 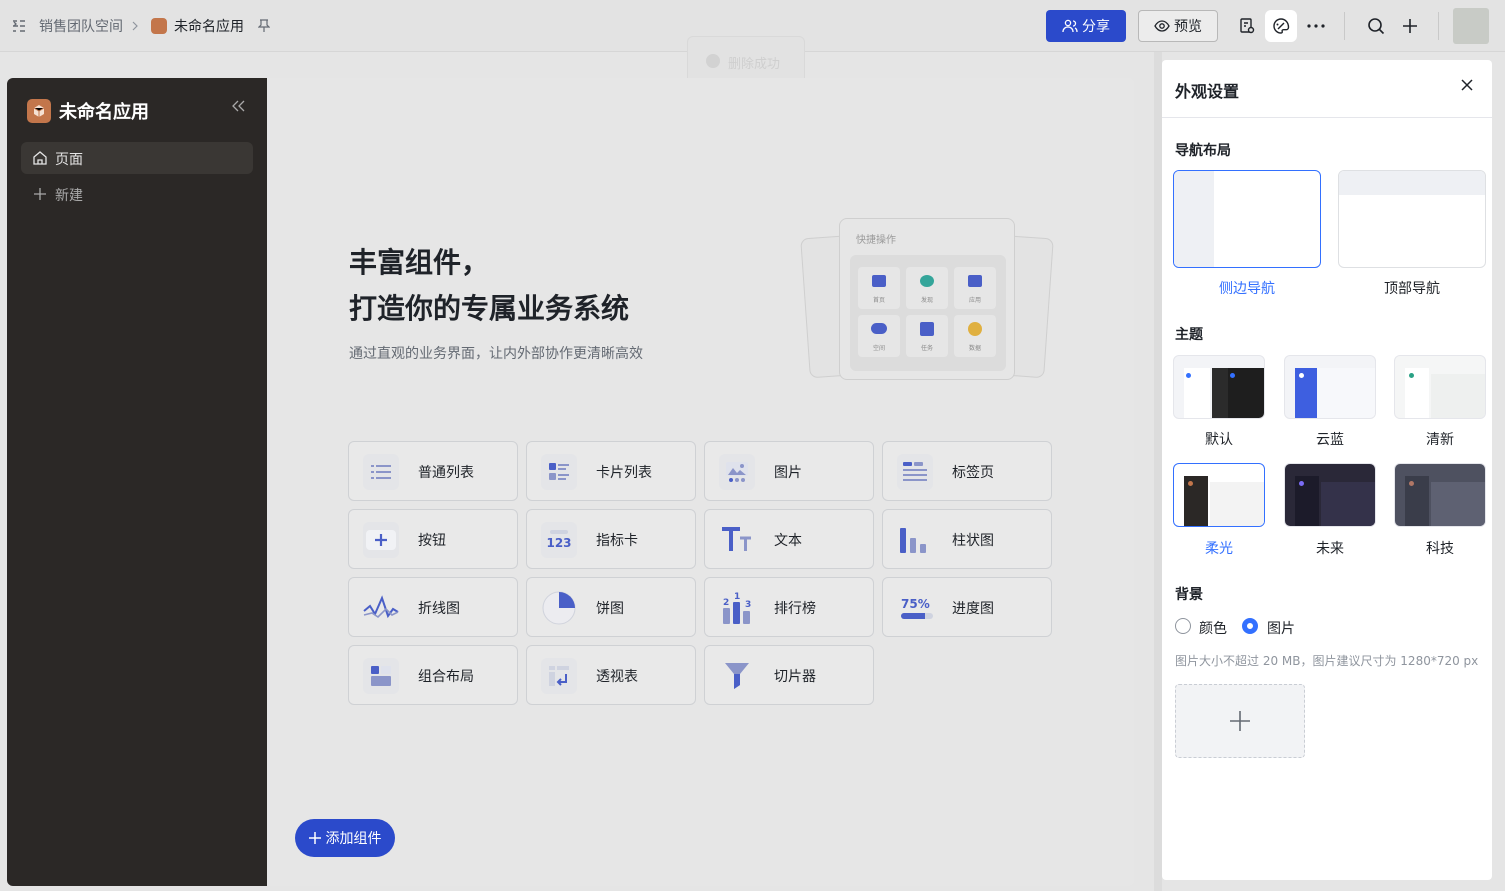 I want to click on bg-option-label: 图片, so click(x=1281, y=628).